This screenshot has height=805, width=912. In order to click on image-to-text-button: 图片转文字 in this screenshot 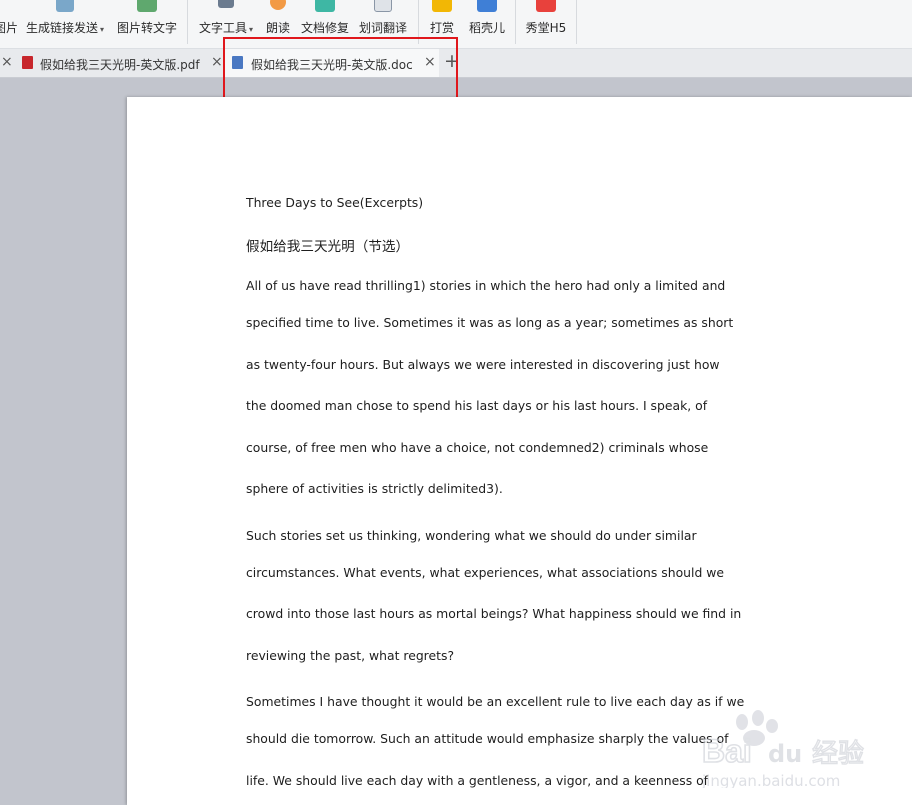, I will do `click(147, 23)`.